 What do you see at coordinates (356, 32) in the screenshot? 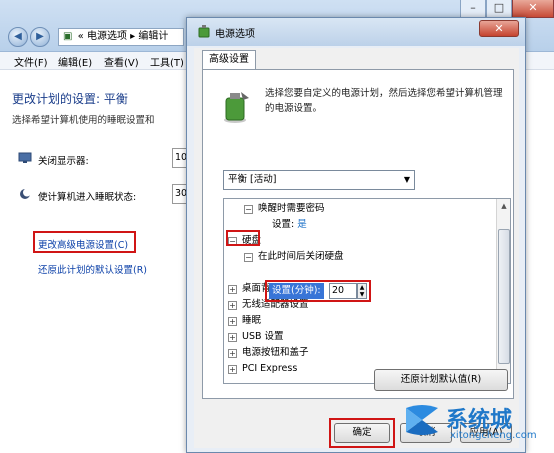
I see `dialog-titlebar: 电源选项 ✕` at bounding box center [356, 32].